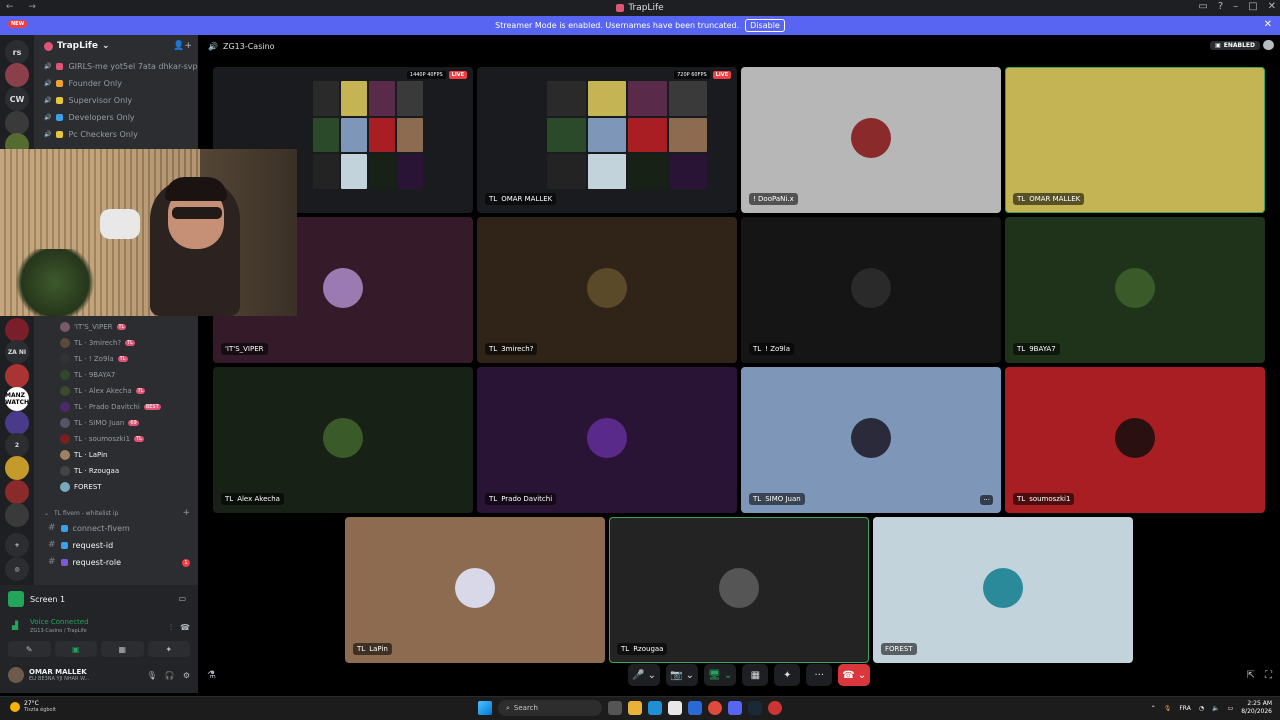  What do you see at coordinates (89, 528) in the screenshot?
I see `text-channel: # connect-fivem` at bounding box center [89, 528].